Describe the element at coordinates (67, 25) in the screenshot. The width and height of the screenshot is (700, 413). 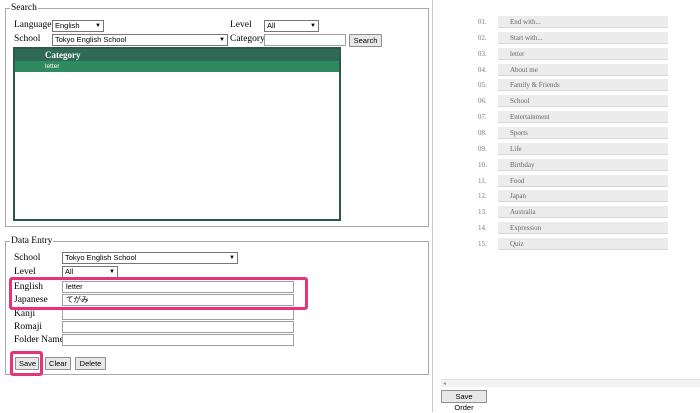
I see `language-select-value: English` at that location.